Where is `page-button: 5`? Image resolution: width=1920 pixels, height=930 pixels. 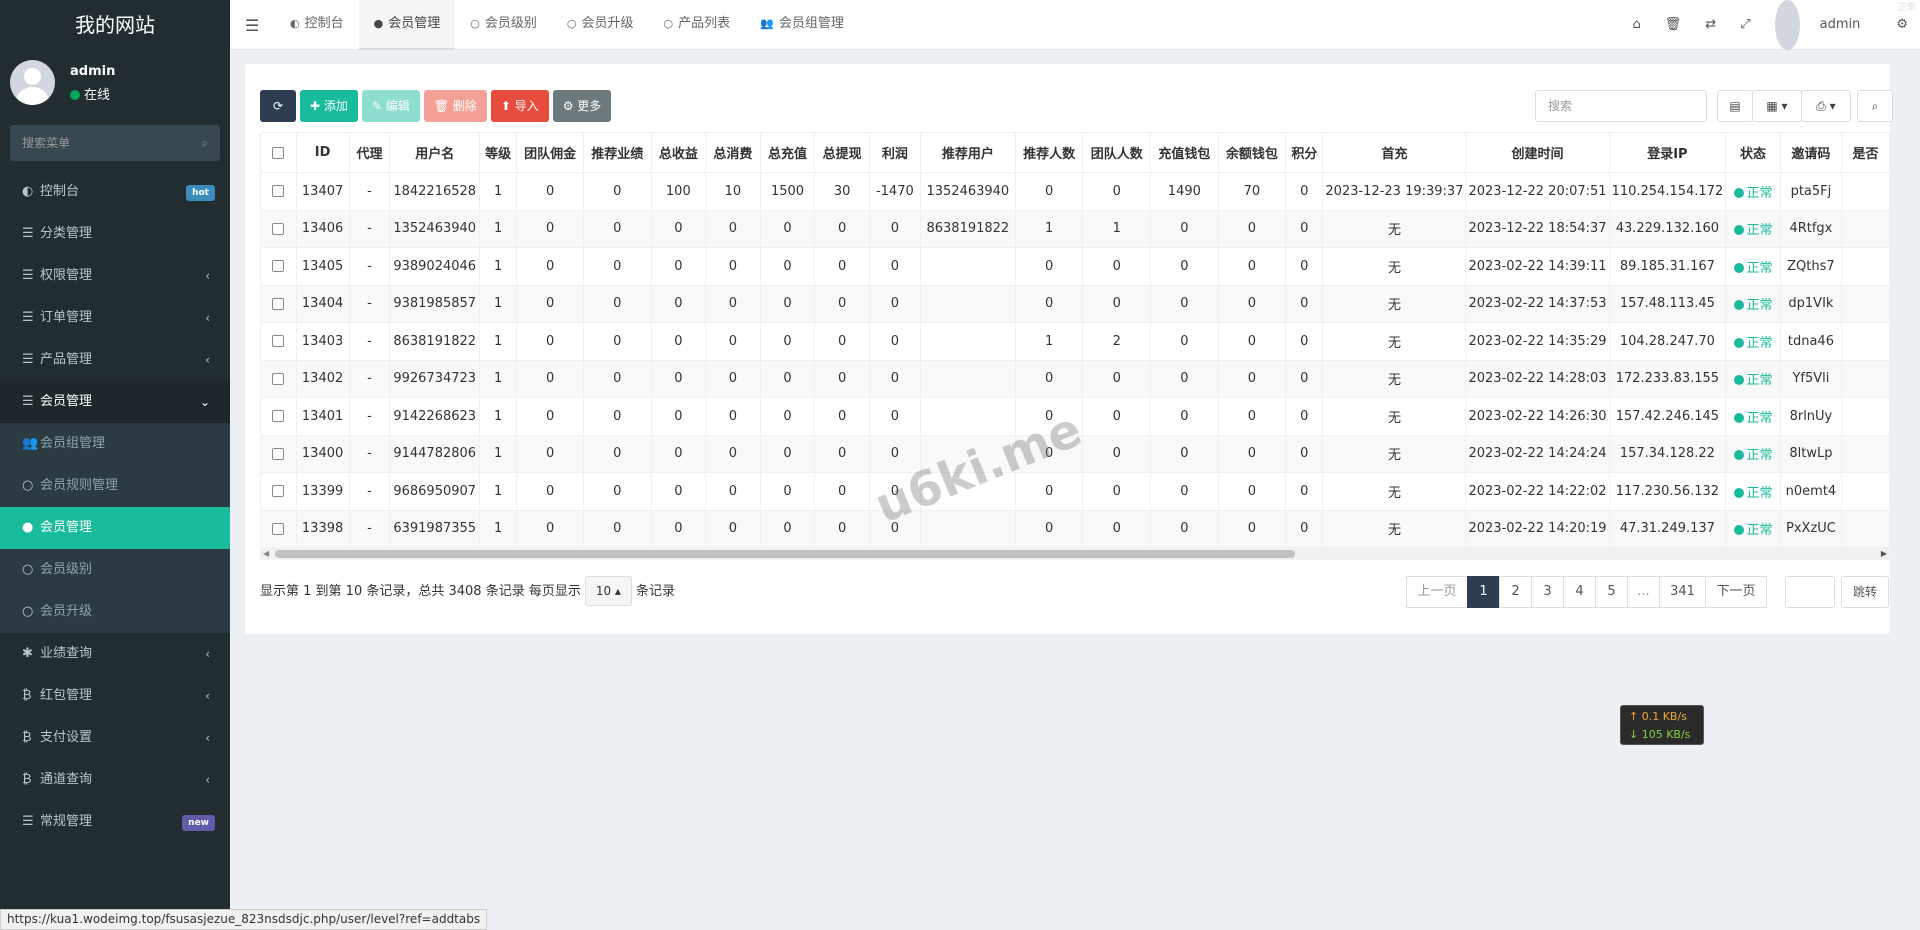
page-button: 5 is located at coordinates (1611, 592).